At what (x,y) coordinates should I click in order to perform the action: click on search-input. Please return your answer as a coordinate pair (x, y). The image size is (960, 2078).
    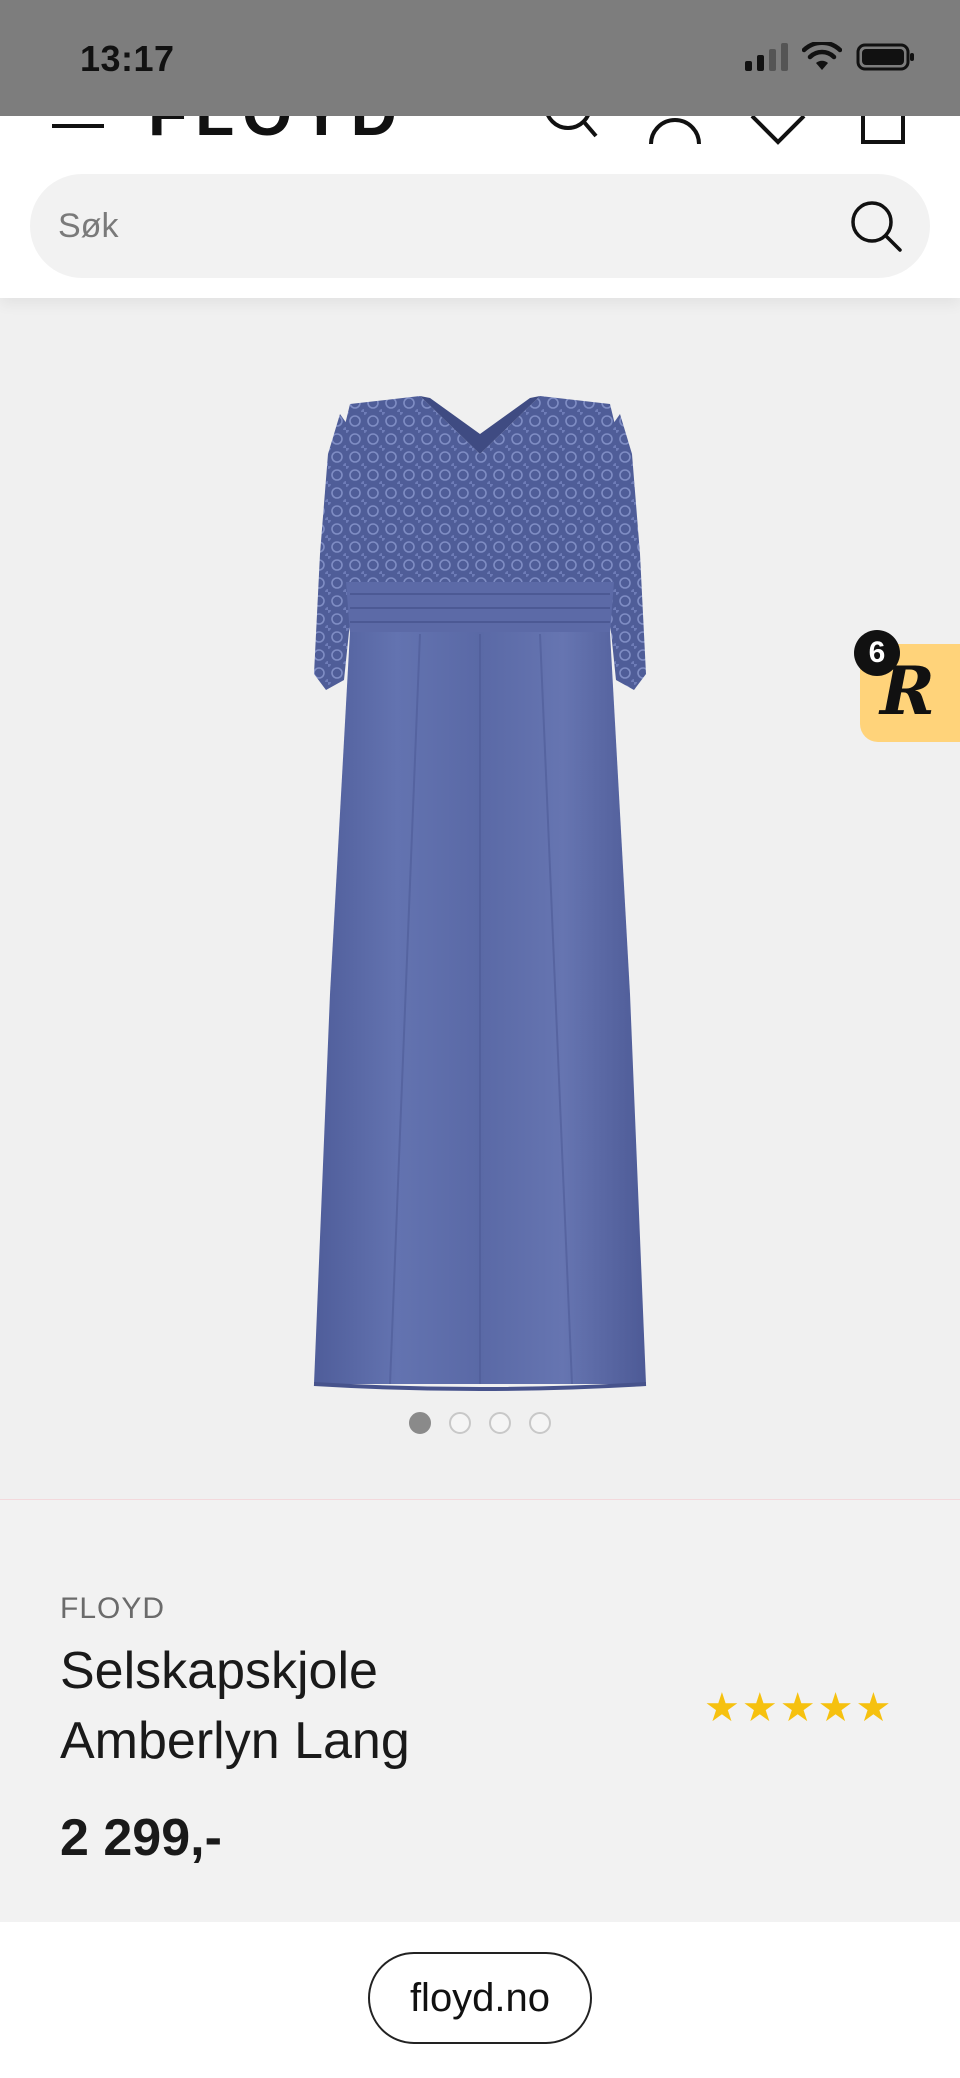
    Looking at the image, I should click on (448, 226).